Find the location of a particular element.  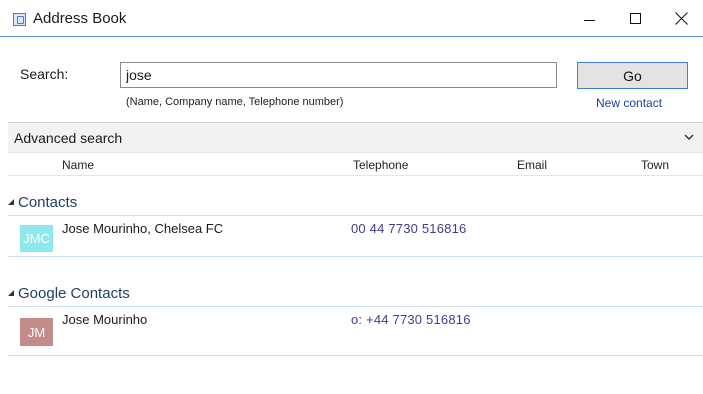

group-header-google-contacts: Google Contacts is located at coordinates (355, 294).